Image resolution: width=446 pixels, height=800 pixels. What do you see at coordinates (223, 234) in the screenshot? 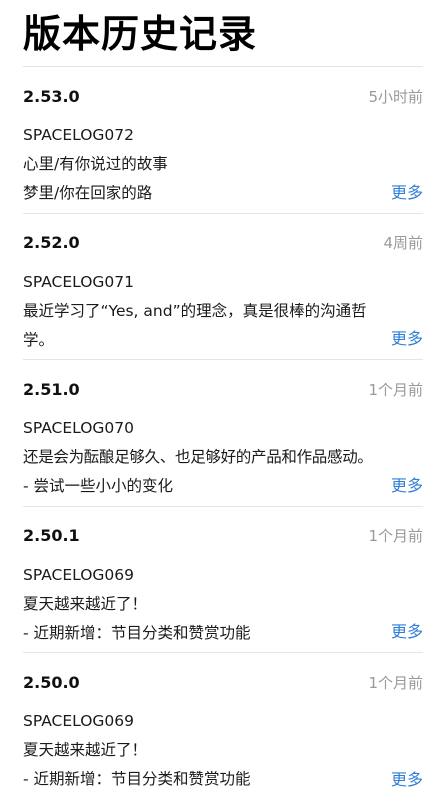
I see `entry-header: 2.52.0 4周前` at bounding box center [223, 234].